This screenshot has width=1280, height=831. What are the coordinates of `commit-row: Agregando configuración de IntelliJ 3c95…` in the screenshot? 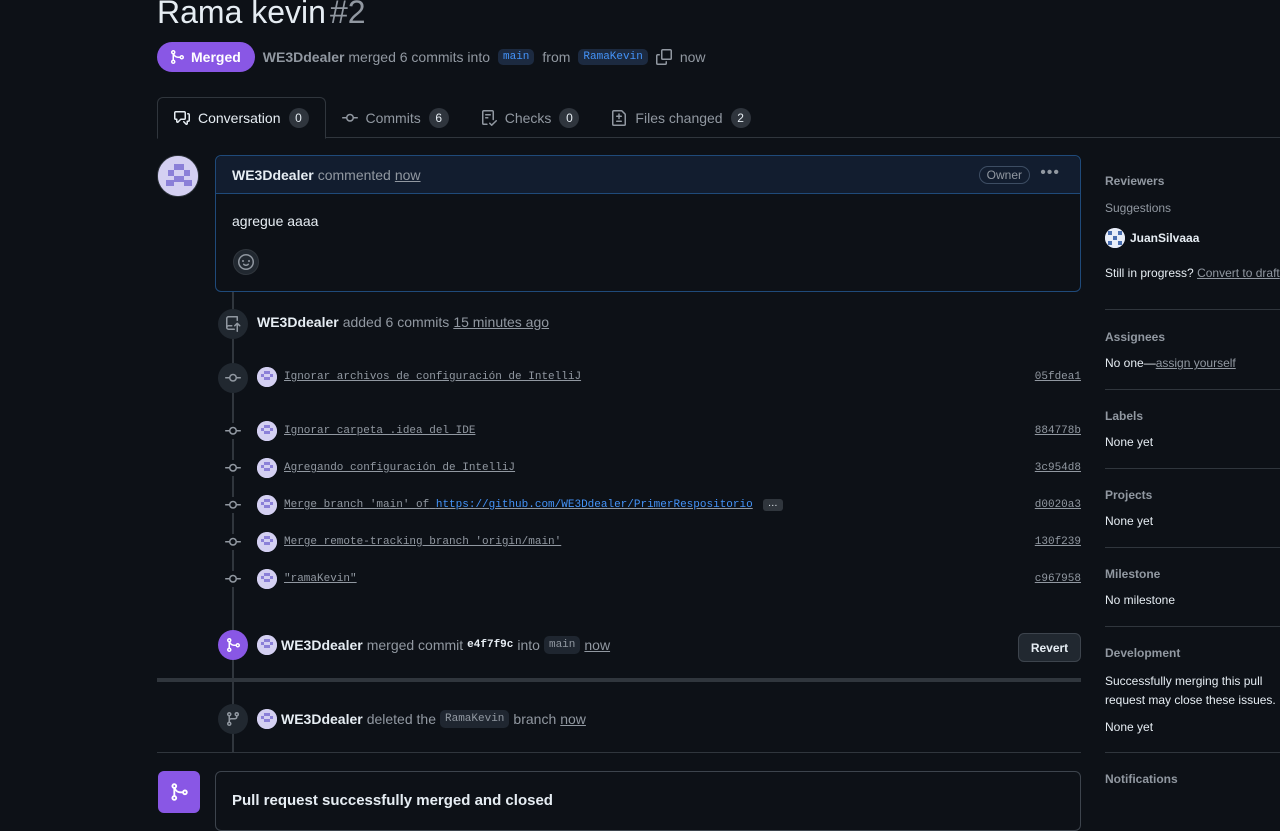 It's located at (669, 468).